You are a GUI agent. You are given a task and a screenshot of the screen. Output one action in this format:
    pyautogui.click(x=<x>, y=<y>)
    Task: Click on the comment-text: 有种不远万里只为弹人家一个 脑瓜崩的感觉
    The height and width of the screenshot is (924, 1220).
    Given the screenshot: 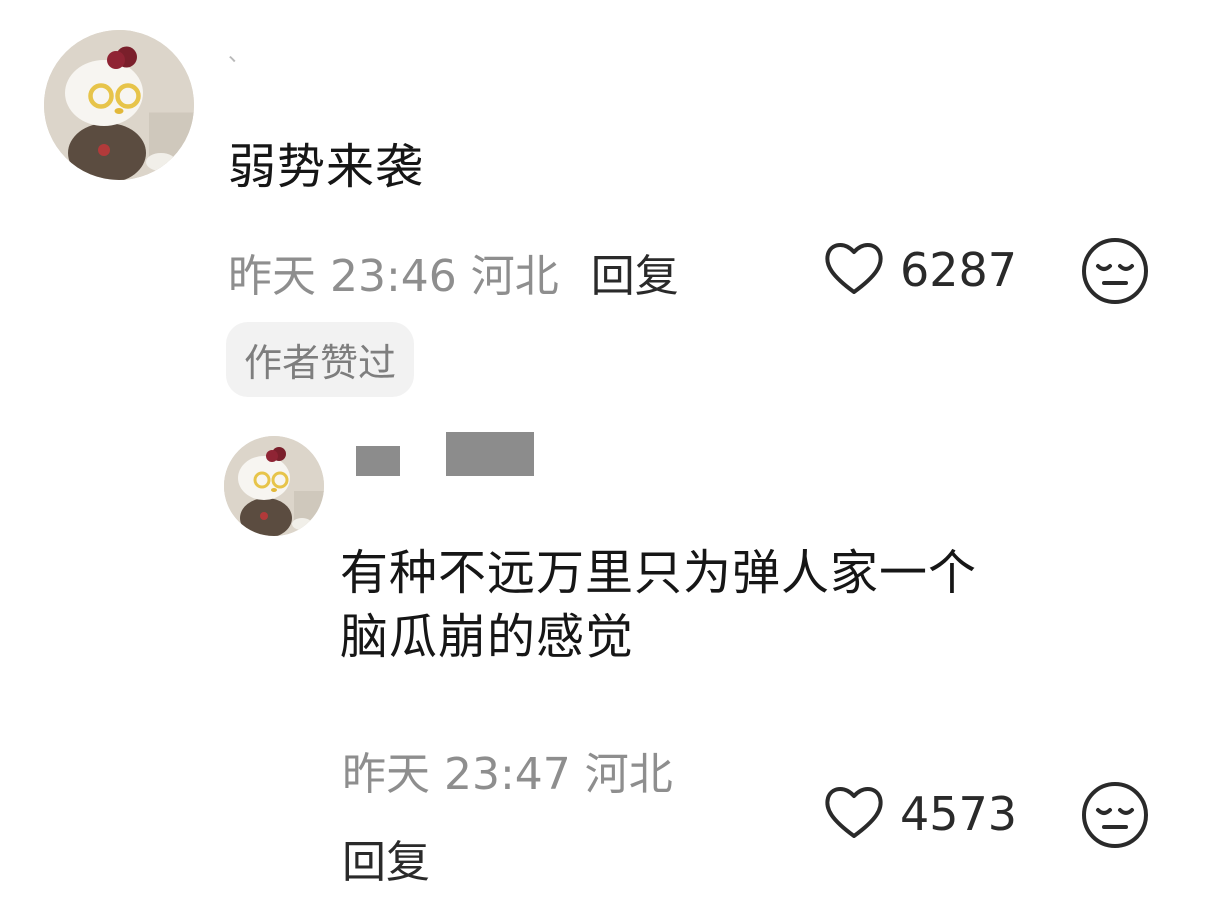 What is the action you would take?
    pyautogui.click(x=658, y=605)
    